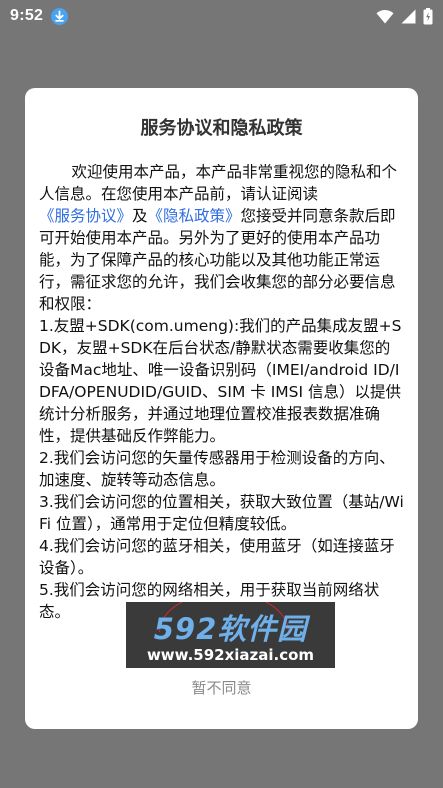 The width and height of the screenshot is (443, 788). What do you see at coordinates (221, 128) in the screenshot?
I see `dialog-title: 服务协议和隐私政策` at bounding box center [221, 128].